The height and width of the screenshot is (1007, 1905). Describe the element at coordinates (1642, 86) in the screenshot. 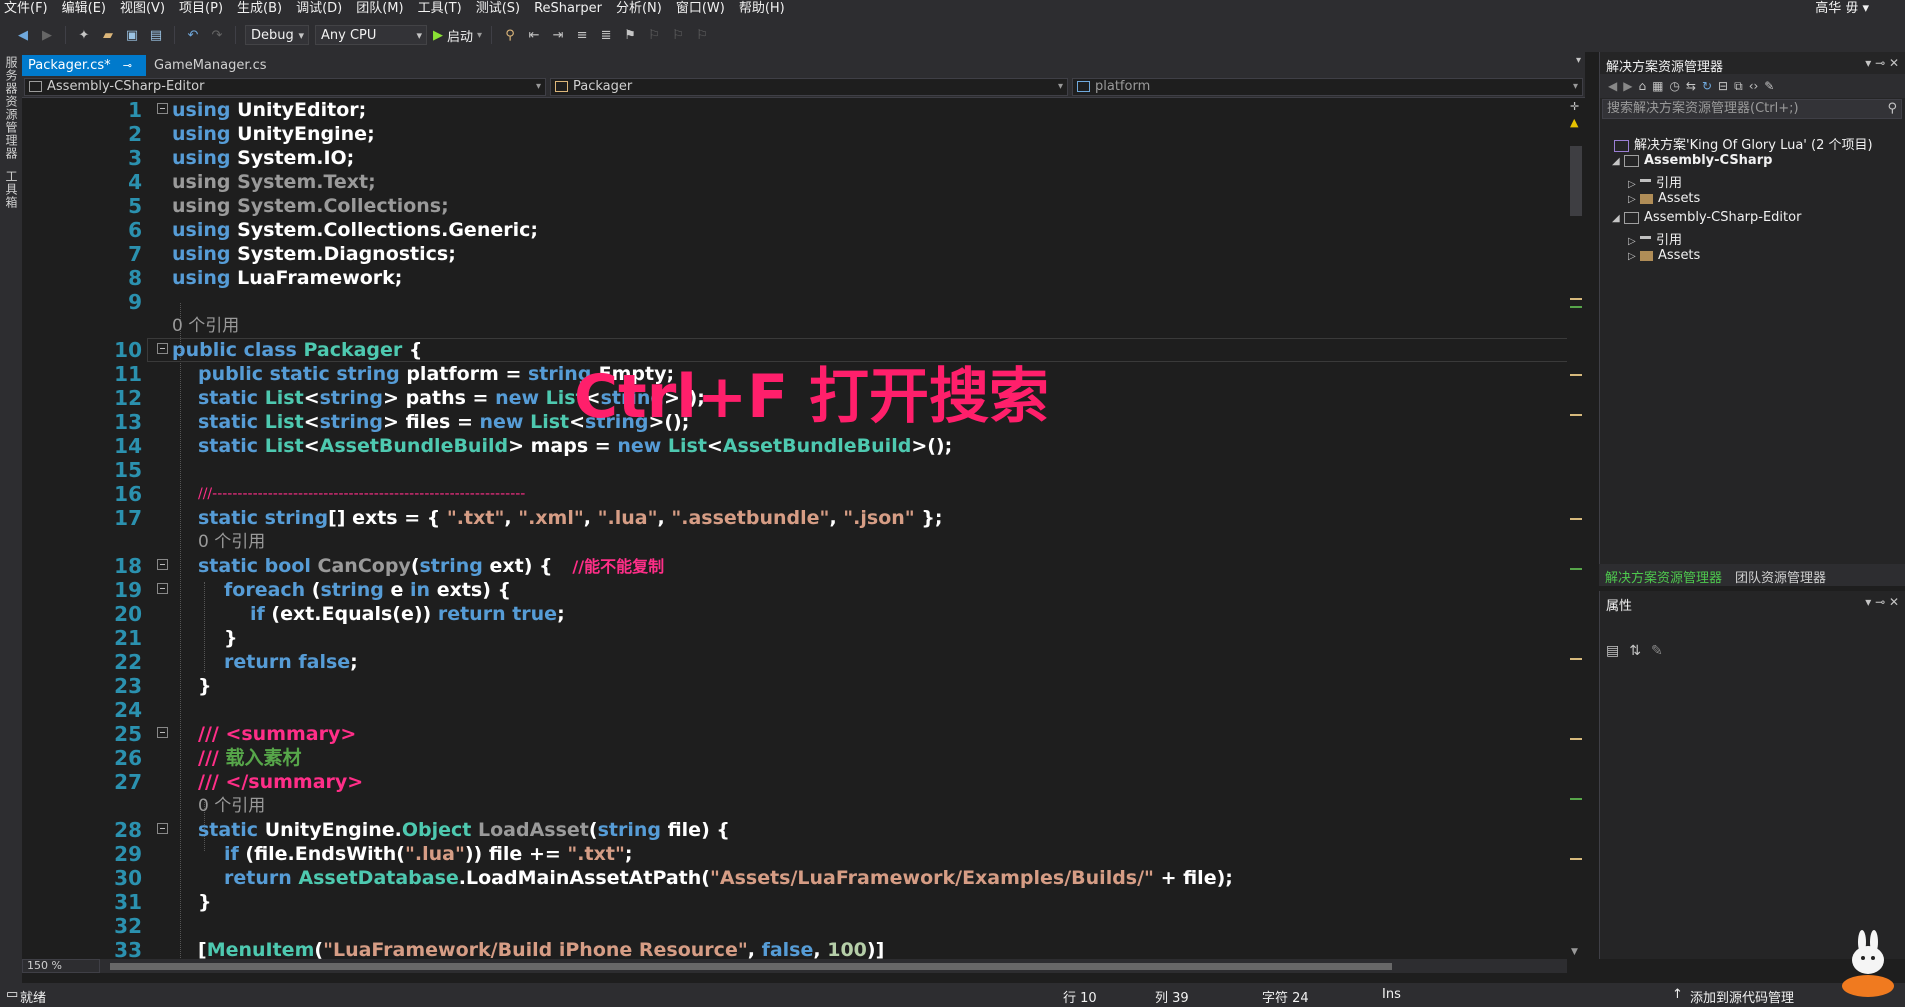

I see `home-icon: ⌂` at that location.